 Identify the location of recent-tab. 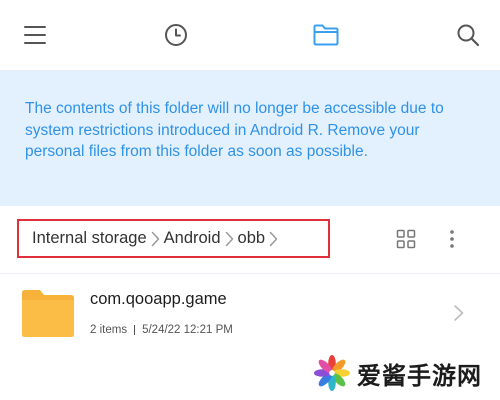
(176, 35).